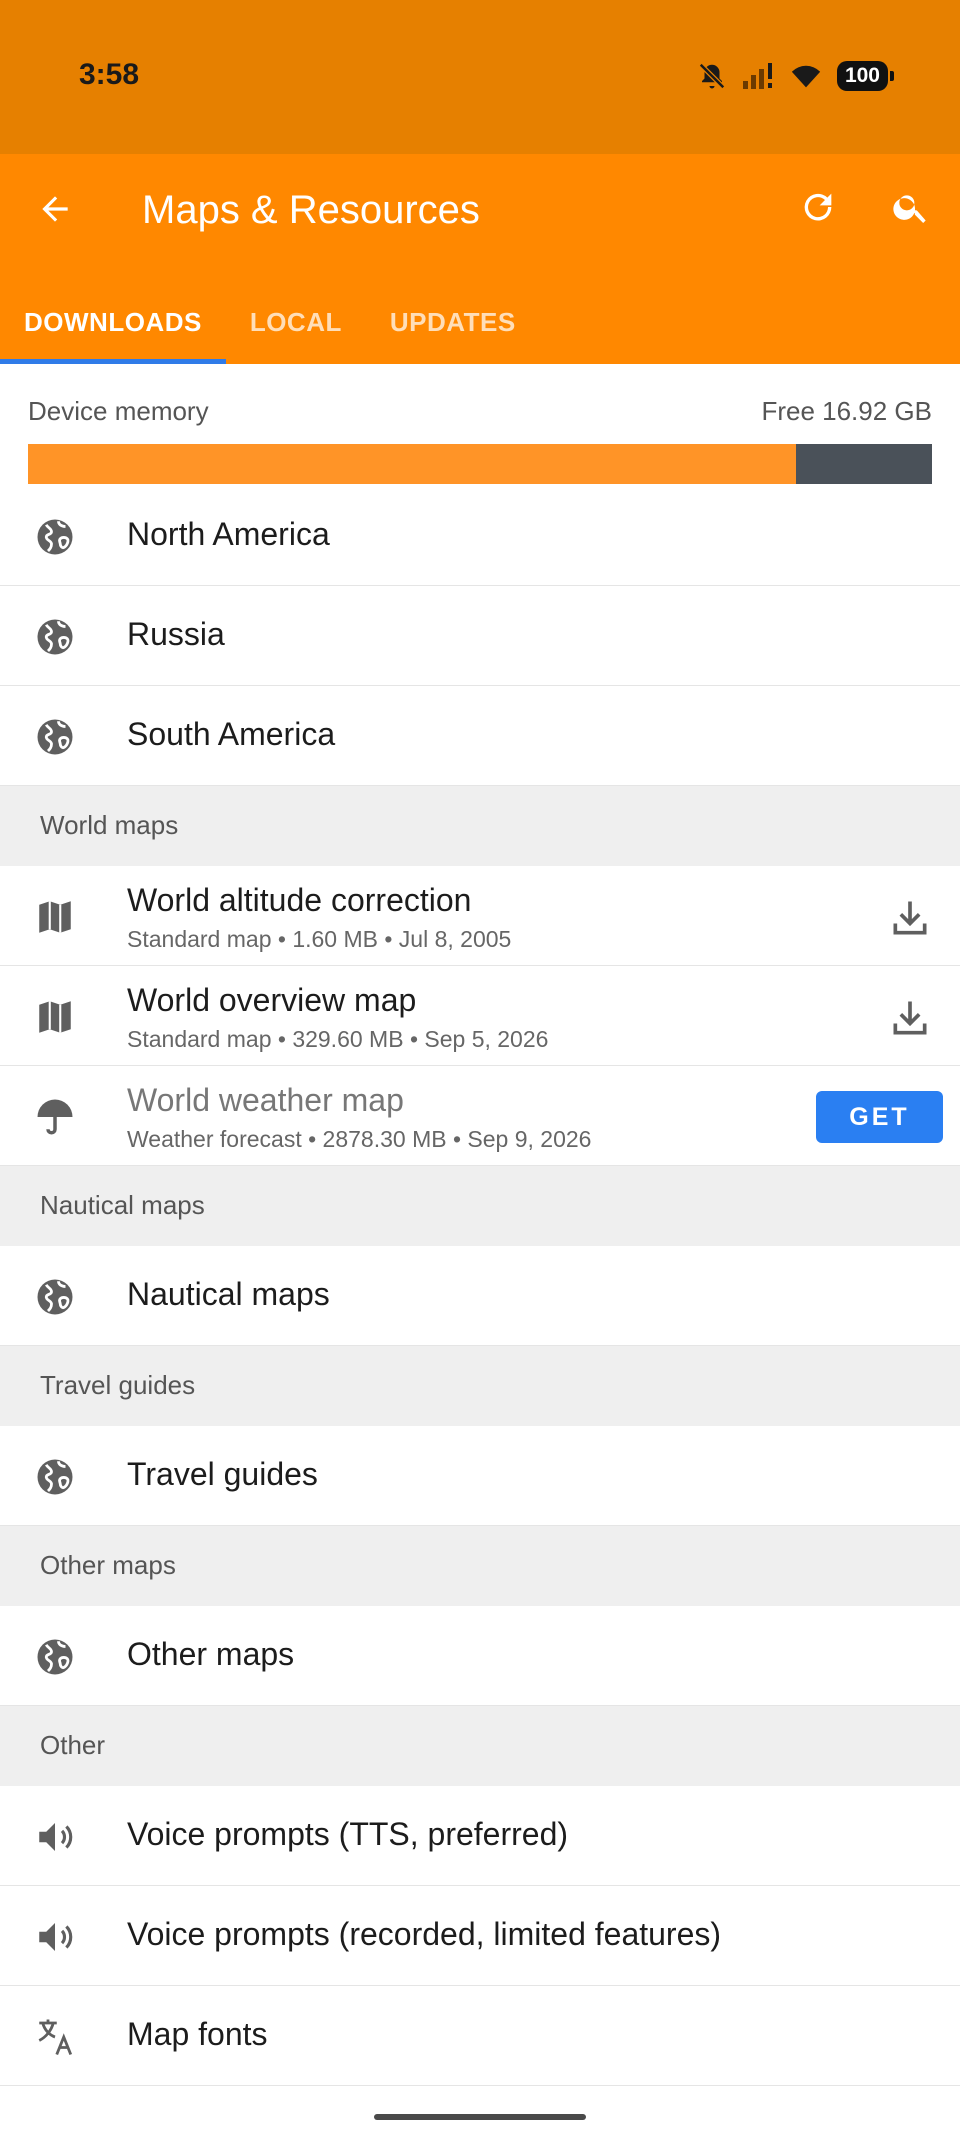 The height and width of the screenshot is (2155, 960). What do you see at coordinates (806, 76) in the screenshot?
I see `wifi-icon` at bounding box center [806, 76].